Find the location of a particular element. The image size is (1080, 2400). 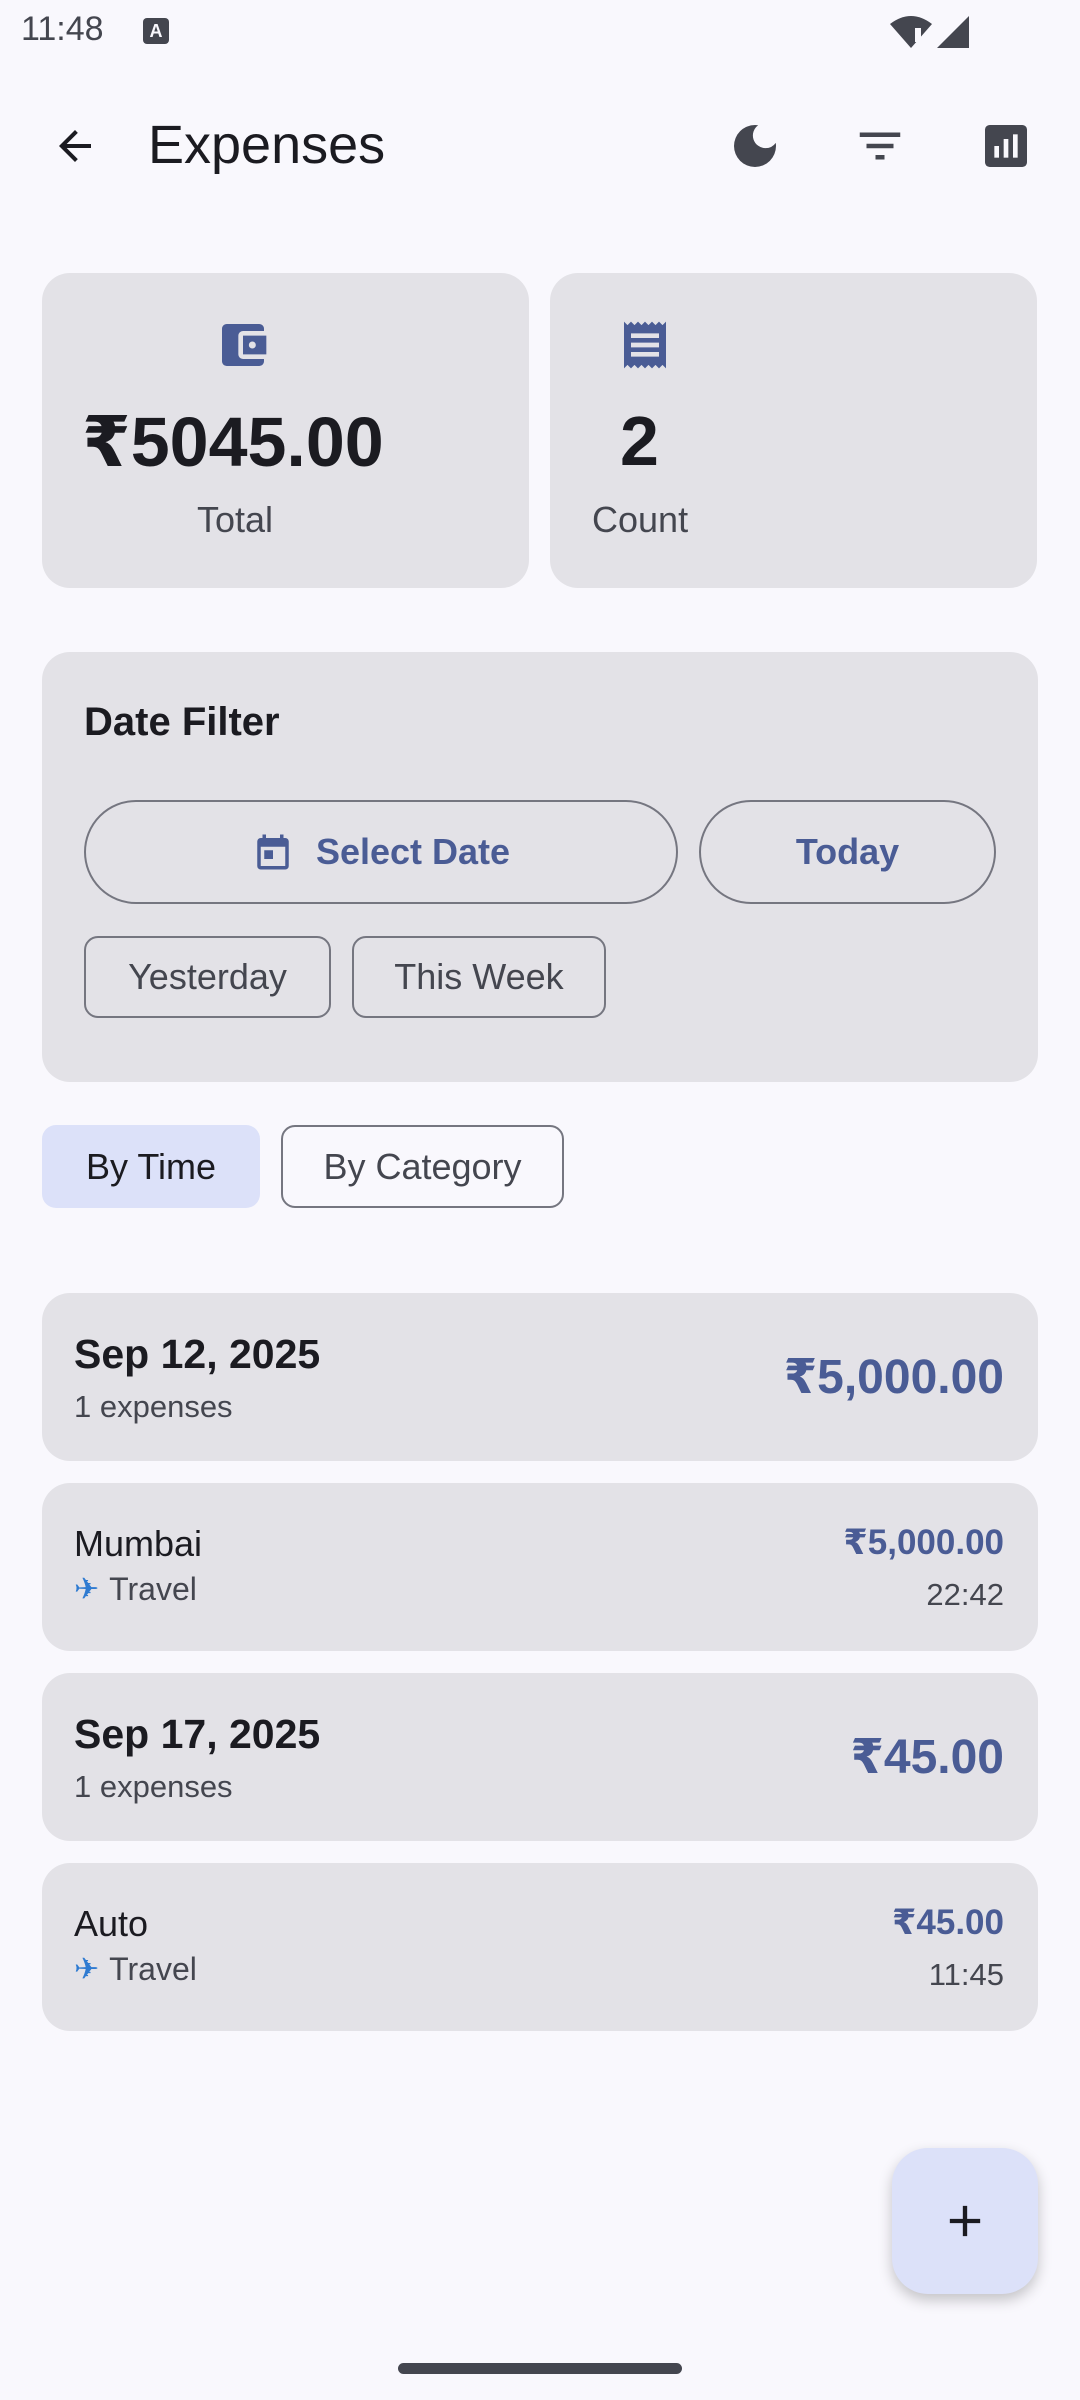

moon-icon is located at coordinates (755, 146).